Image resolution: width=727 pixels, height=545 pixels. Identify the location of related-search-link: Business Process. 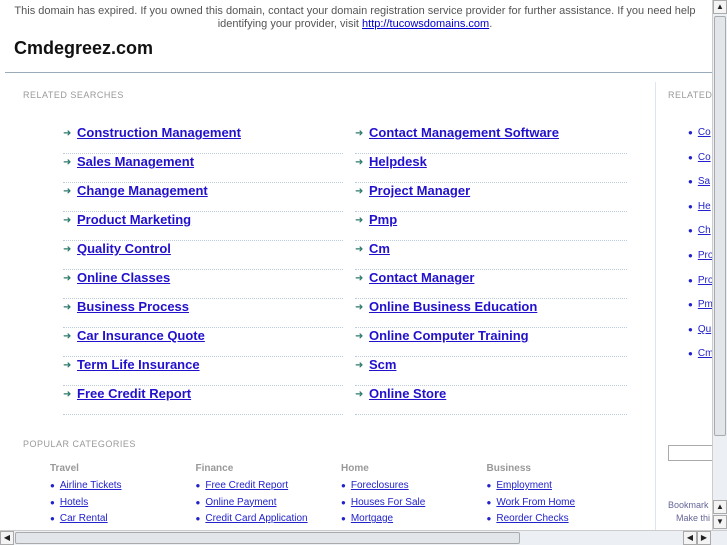
(133, 306).